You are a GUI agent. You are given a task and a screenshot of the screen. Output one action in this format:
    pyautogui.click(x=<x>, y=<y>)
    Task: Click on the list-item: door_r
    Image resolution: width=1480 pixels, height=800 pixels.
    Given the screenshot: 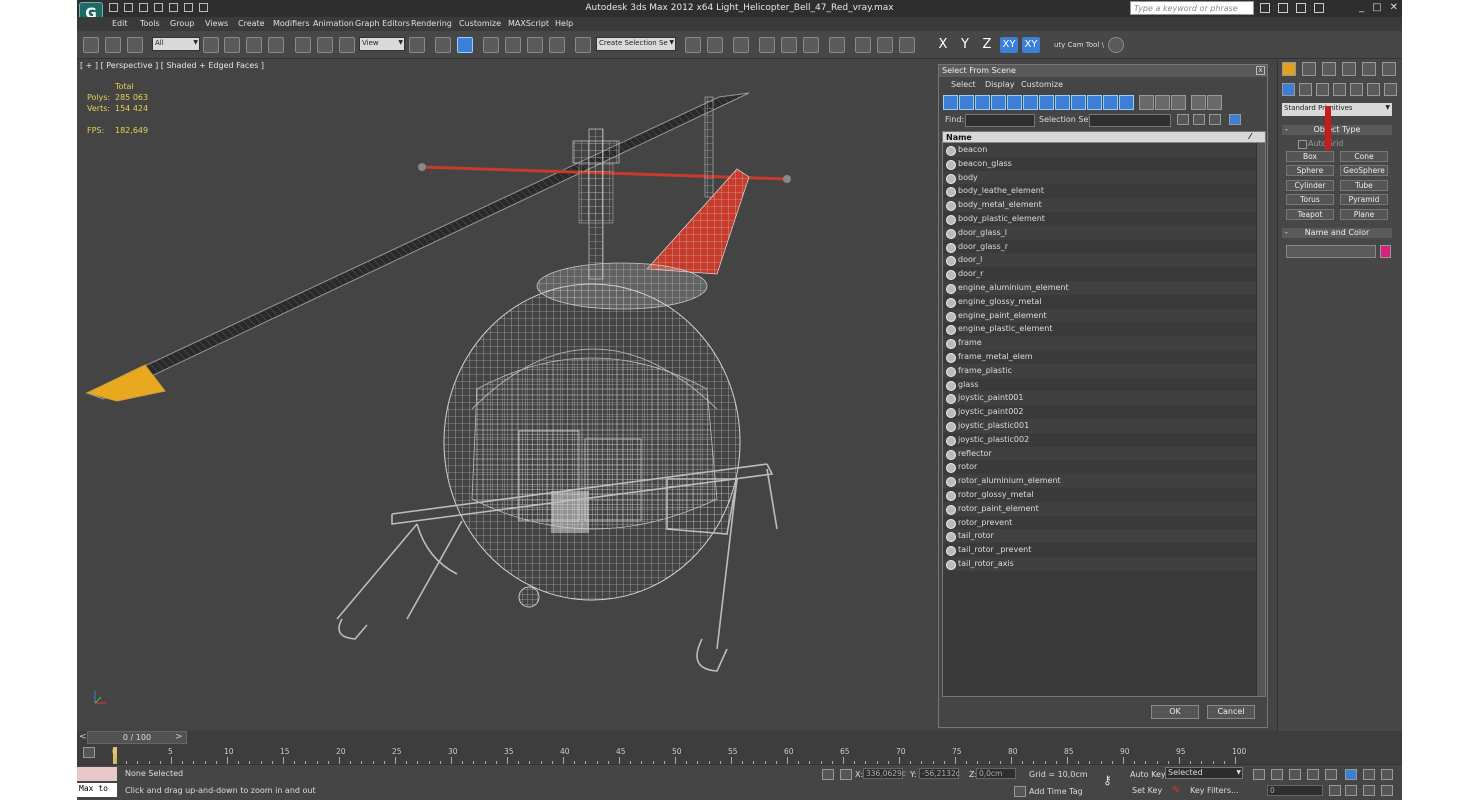 What is the action you would take?
    pyautogui.click(x=1104, y=274)
    